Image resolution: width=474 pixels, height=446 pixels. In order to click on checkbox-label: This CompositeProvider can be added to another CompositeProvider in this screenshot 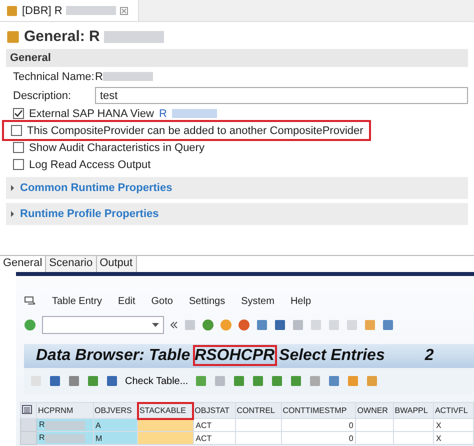, I will do `click(195, 130)`.